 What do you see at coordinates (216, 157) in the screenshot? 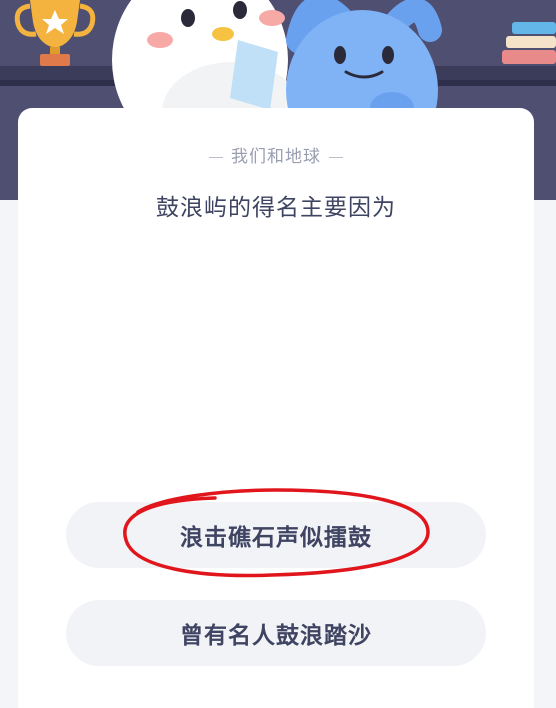
I see `category-dash-left` at bounding box center [216, 157].